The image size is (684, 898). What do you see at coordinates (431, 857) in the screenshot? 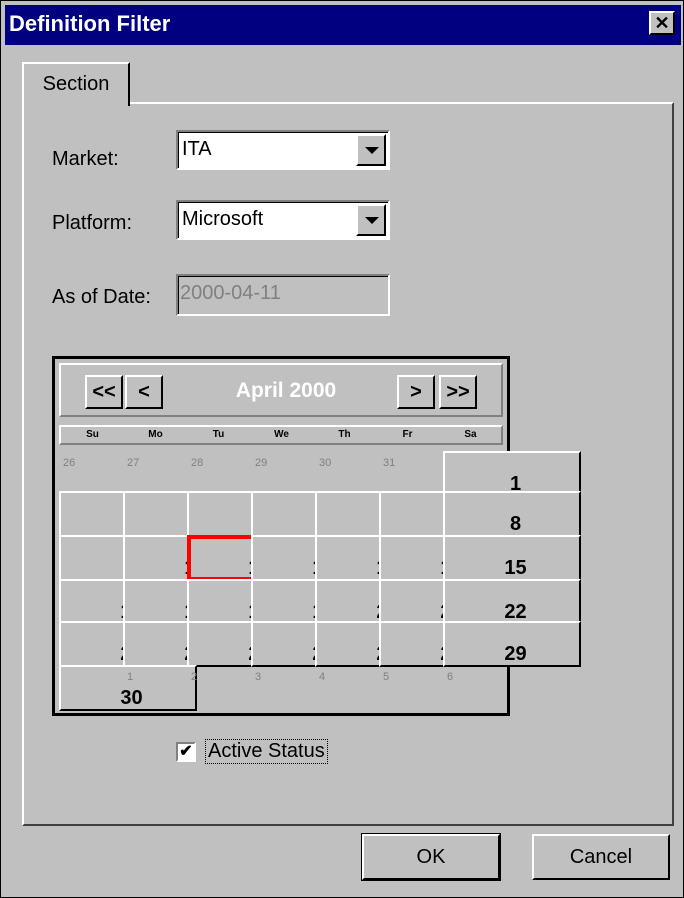
I see `ok-button: OK` at bounding box center [431, 857].